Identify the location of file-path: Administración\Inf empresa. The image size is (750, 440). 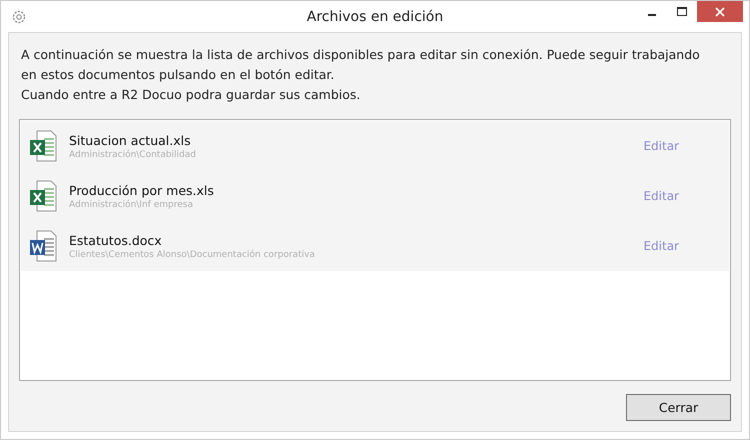
(131, 205).